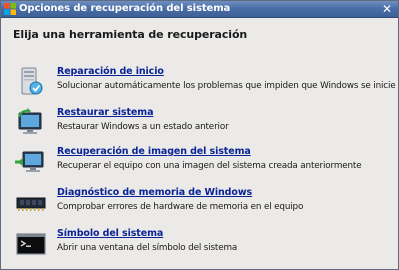 The image size is (399, 270). I want to click on system-restore-link: Restaurar sistema, so click(105, 112).